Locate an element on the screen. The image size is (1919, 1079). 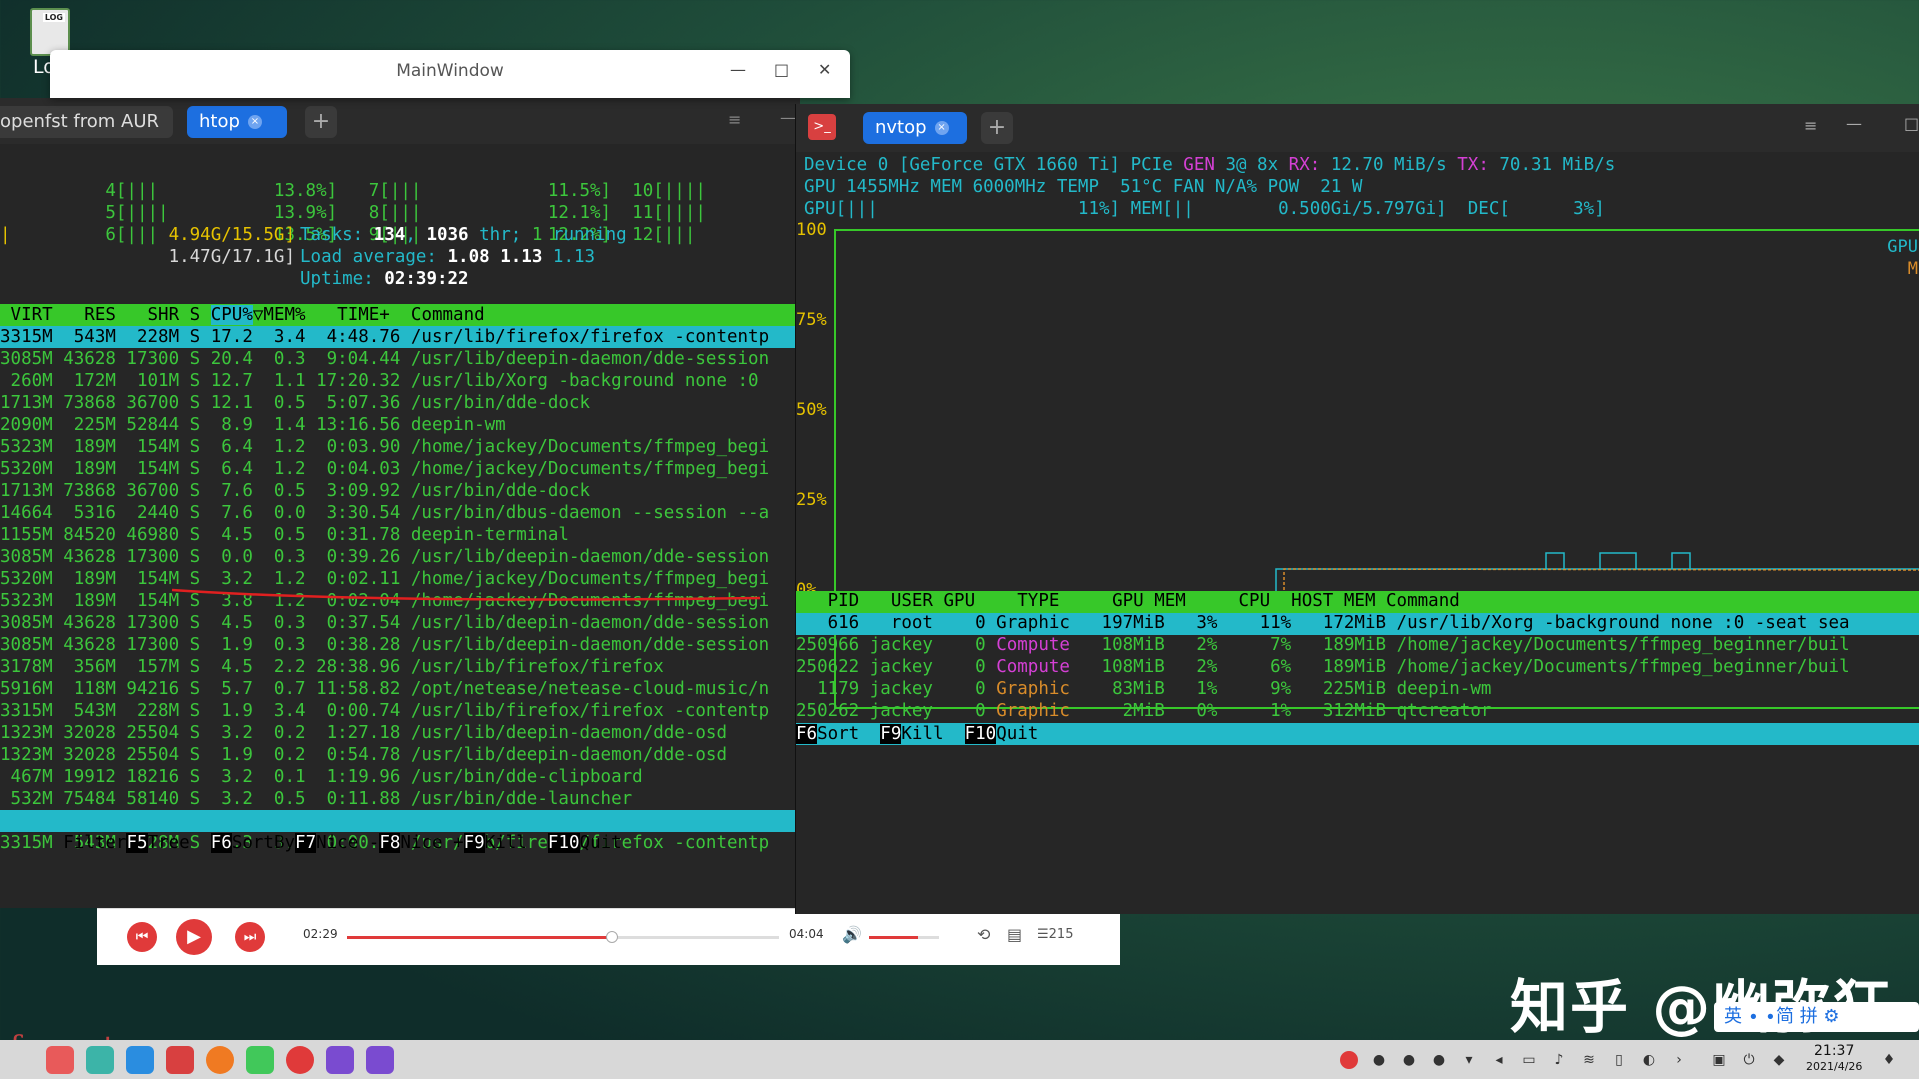
close-button: ✕ is located at coordinates (824, 69).